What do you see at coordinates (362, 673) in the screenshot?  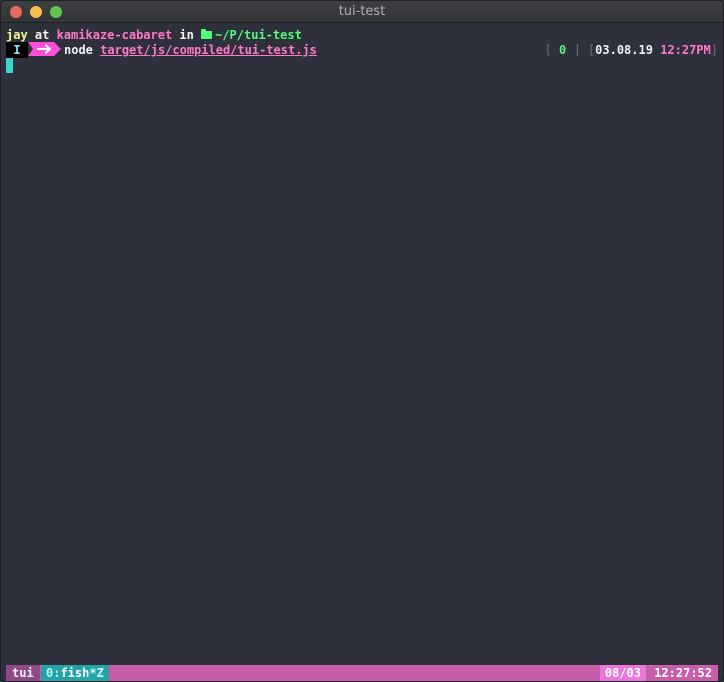 I see `tmux-status-bar: tui 0:fish*Z 08/03 12:27:52` at bounding box center [362, 673].